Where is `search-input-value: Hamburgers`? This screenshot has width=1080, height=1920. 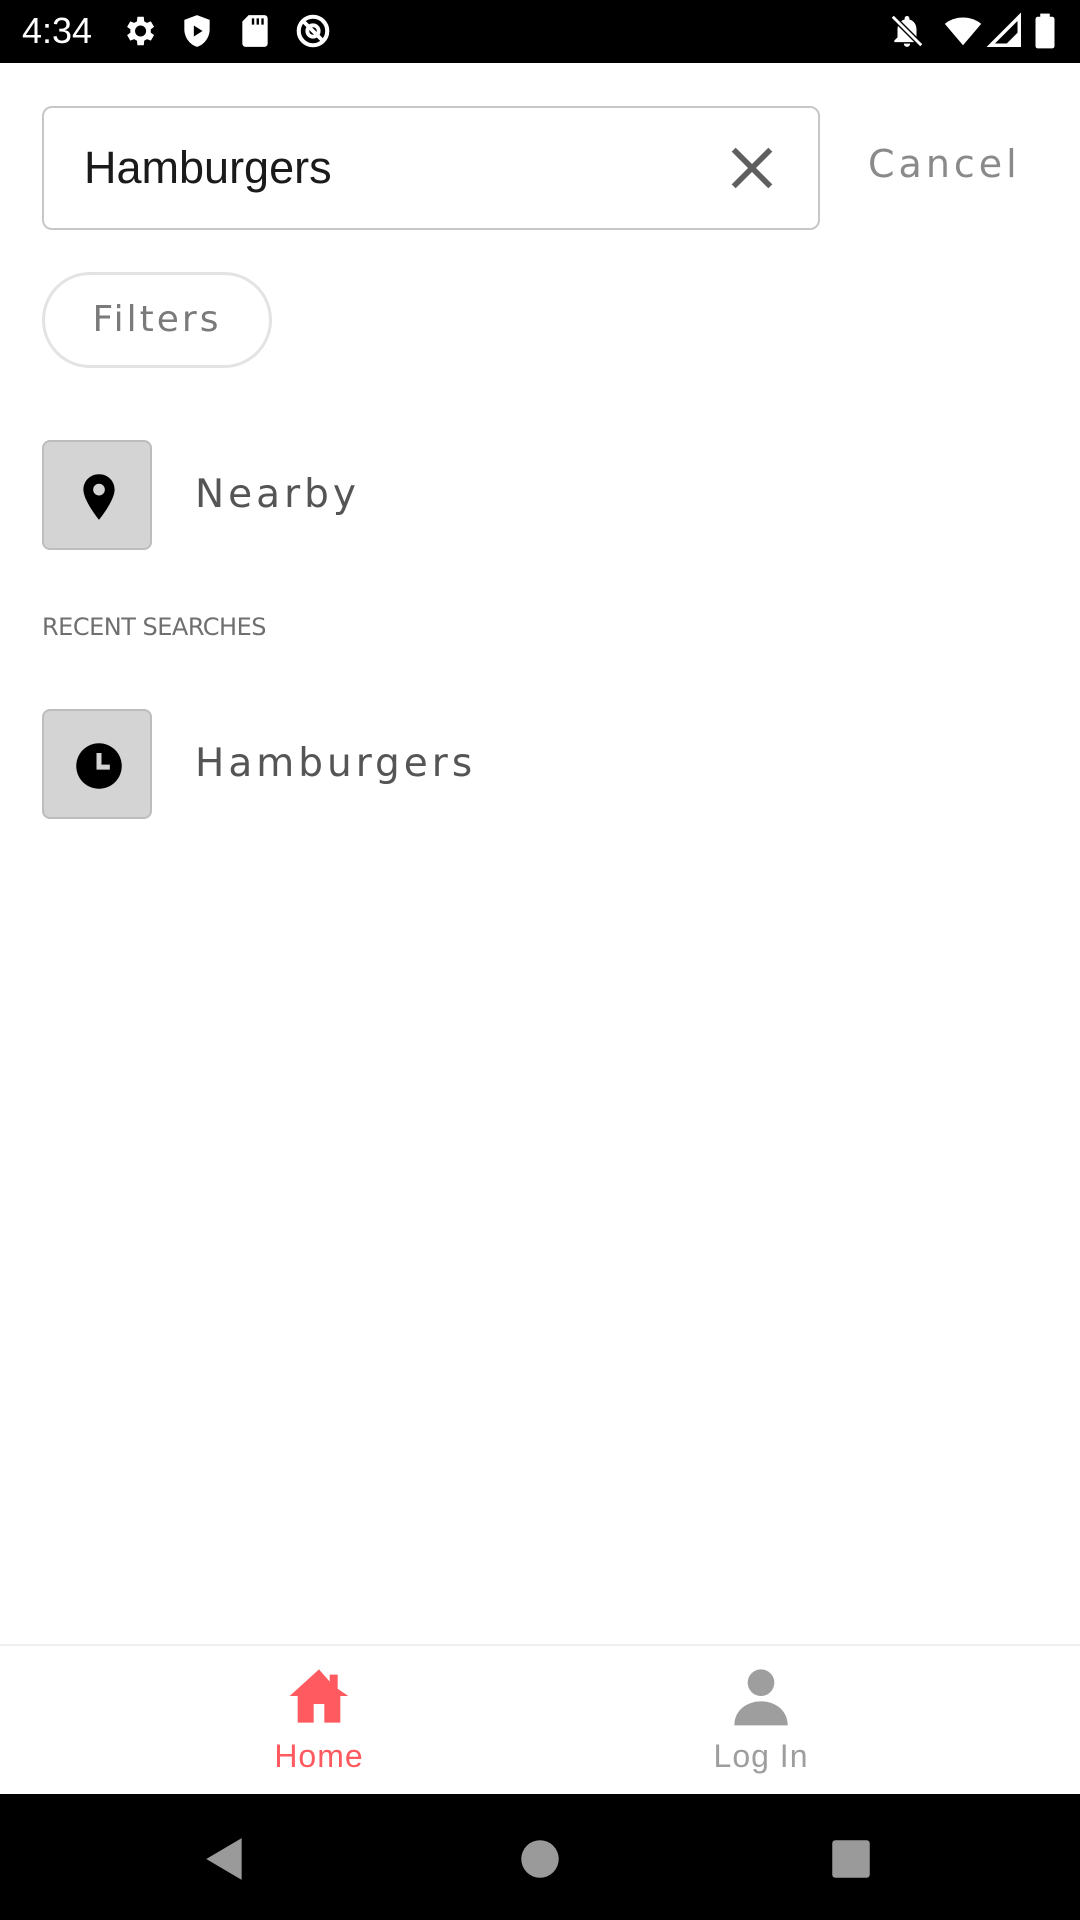 search-input-value: Hamburgers is located at coordinates (208, 168).